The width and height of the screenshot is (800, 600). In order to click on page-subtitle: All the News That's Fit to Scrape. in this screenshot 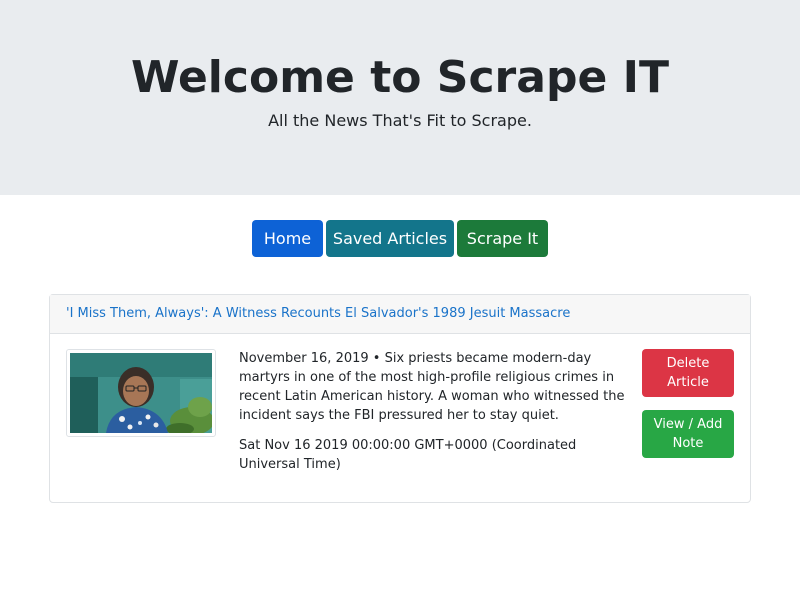, I will do `click(400, 120)`.